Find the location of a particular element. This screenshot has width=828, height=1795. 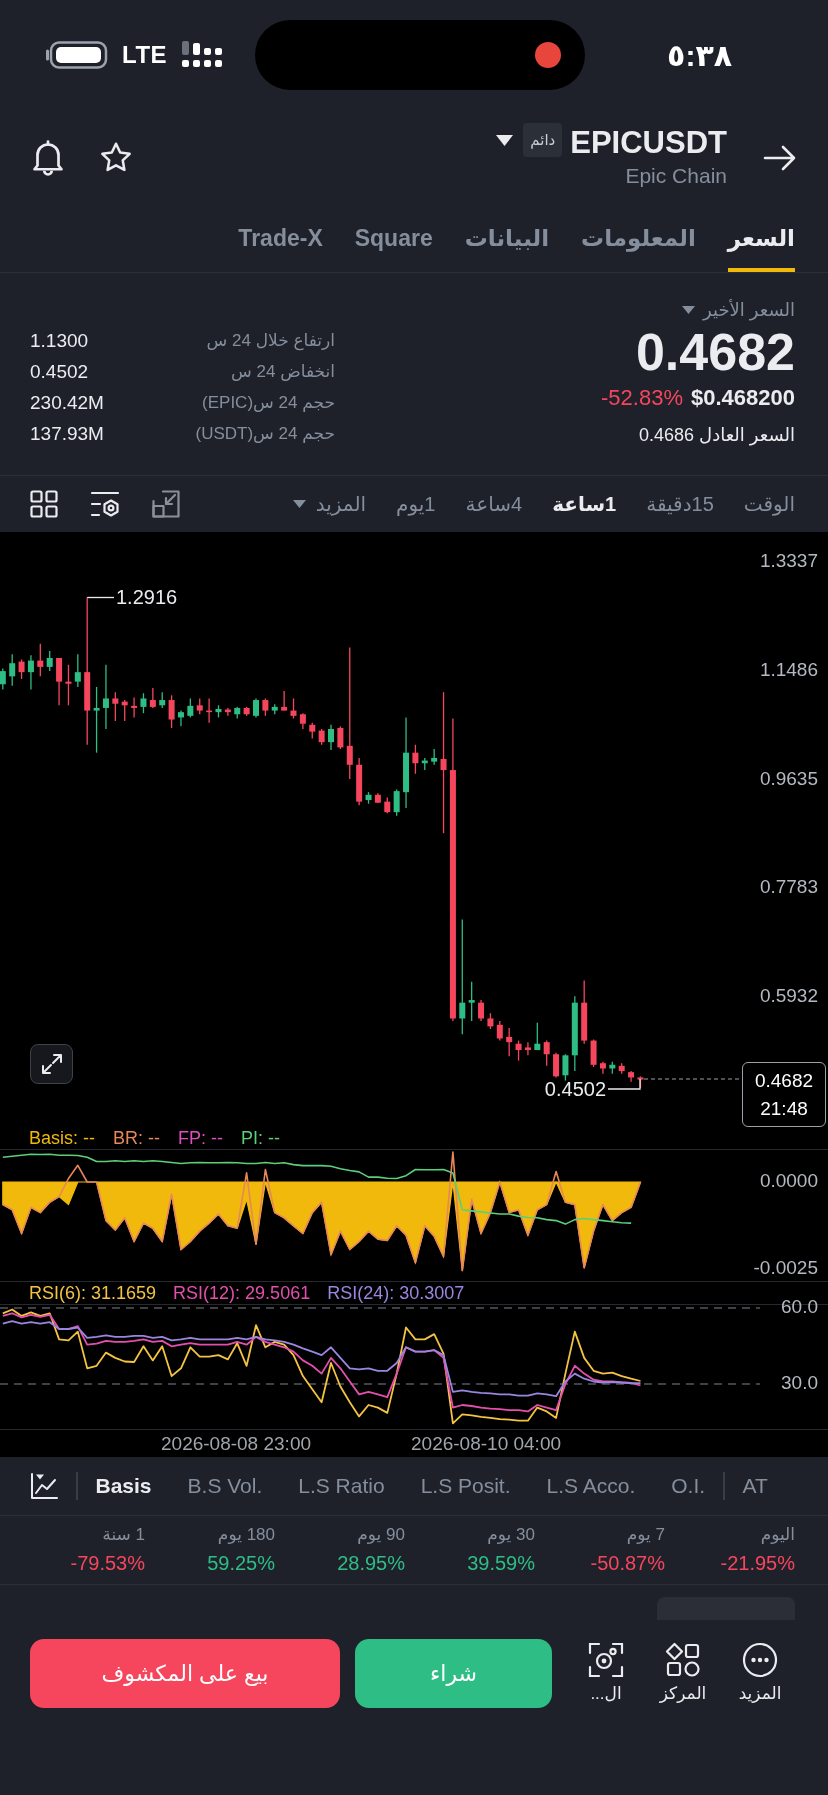

price-axis-label: 1.3337 is located at coordinates (788, 560).